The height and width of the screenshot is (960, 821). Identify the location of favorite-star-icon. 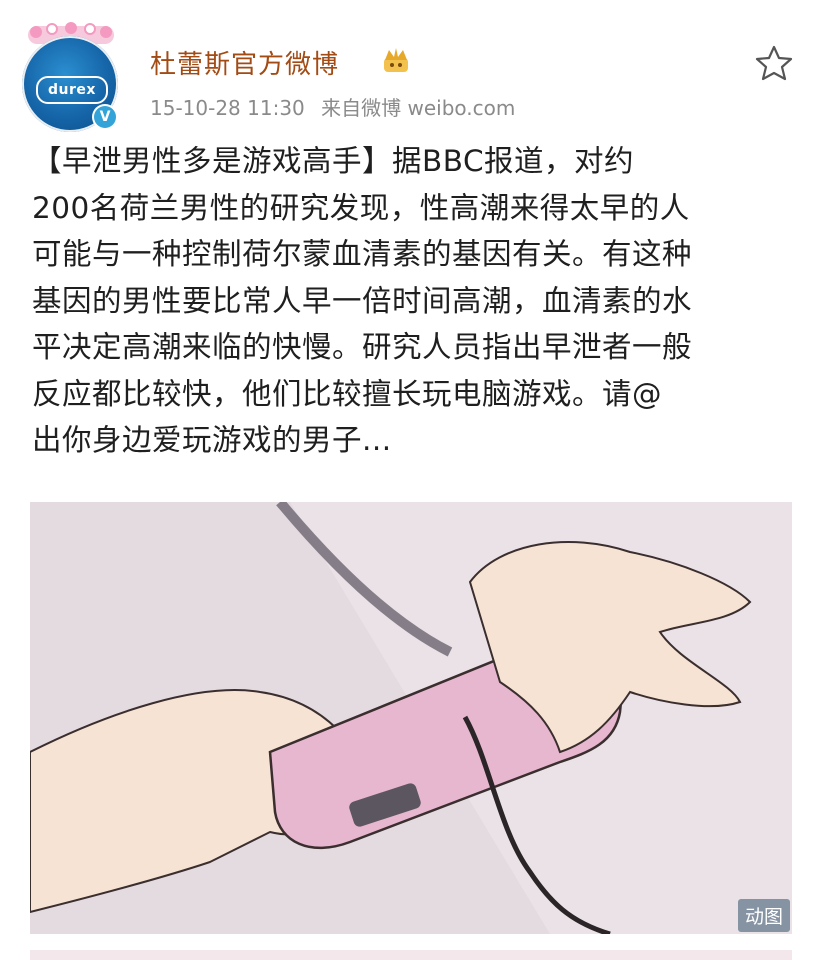
(774, 63).